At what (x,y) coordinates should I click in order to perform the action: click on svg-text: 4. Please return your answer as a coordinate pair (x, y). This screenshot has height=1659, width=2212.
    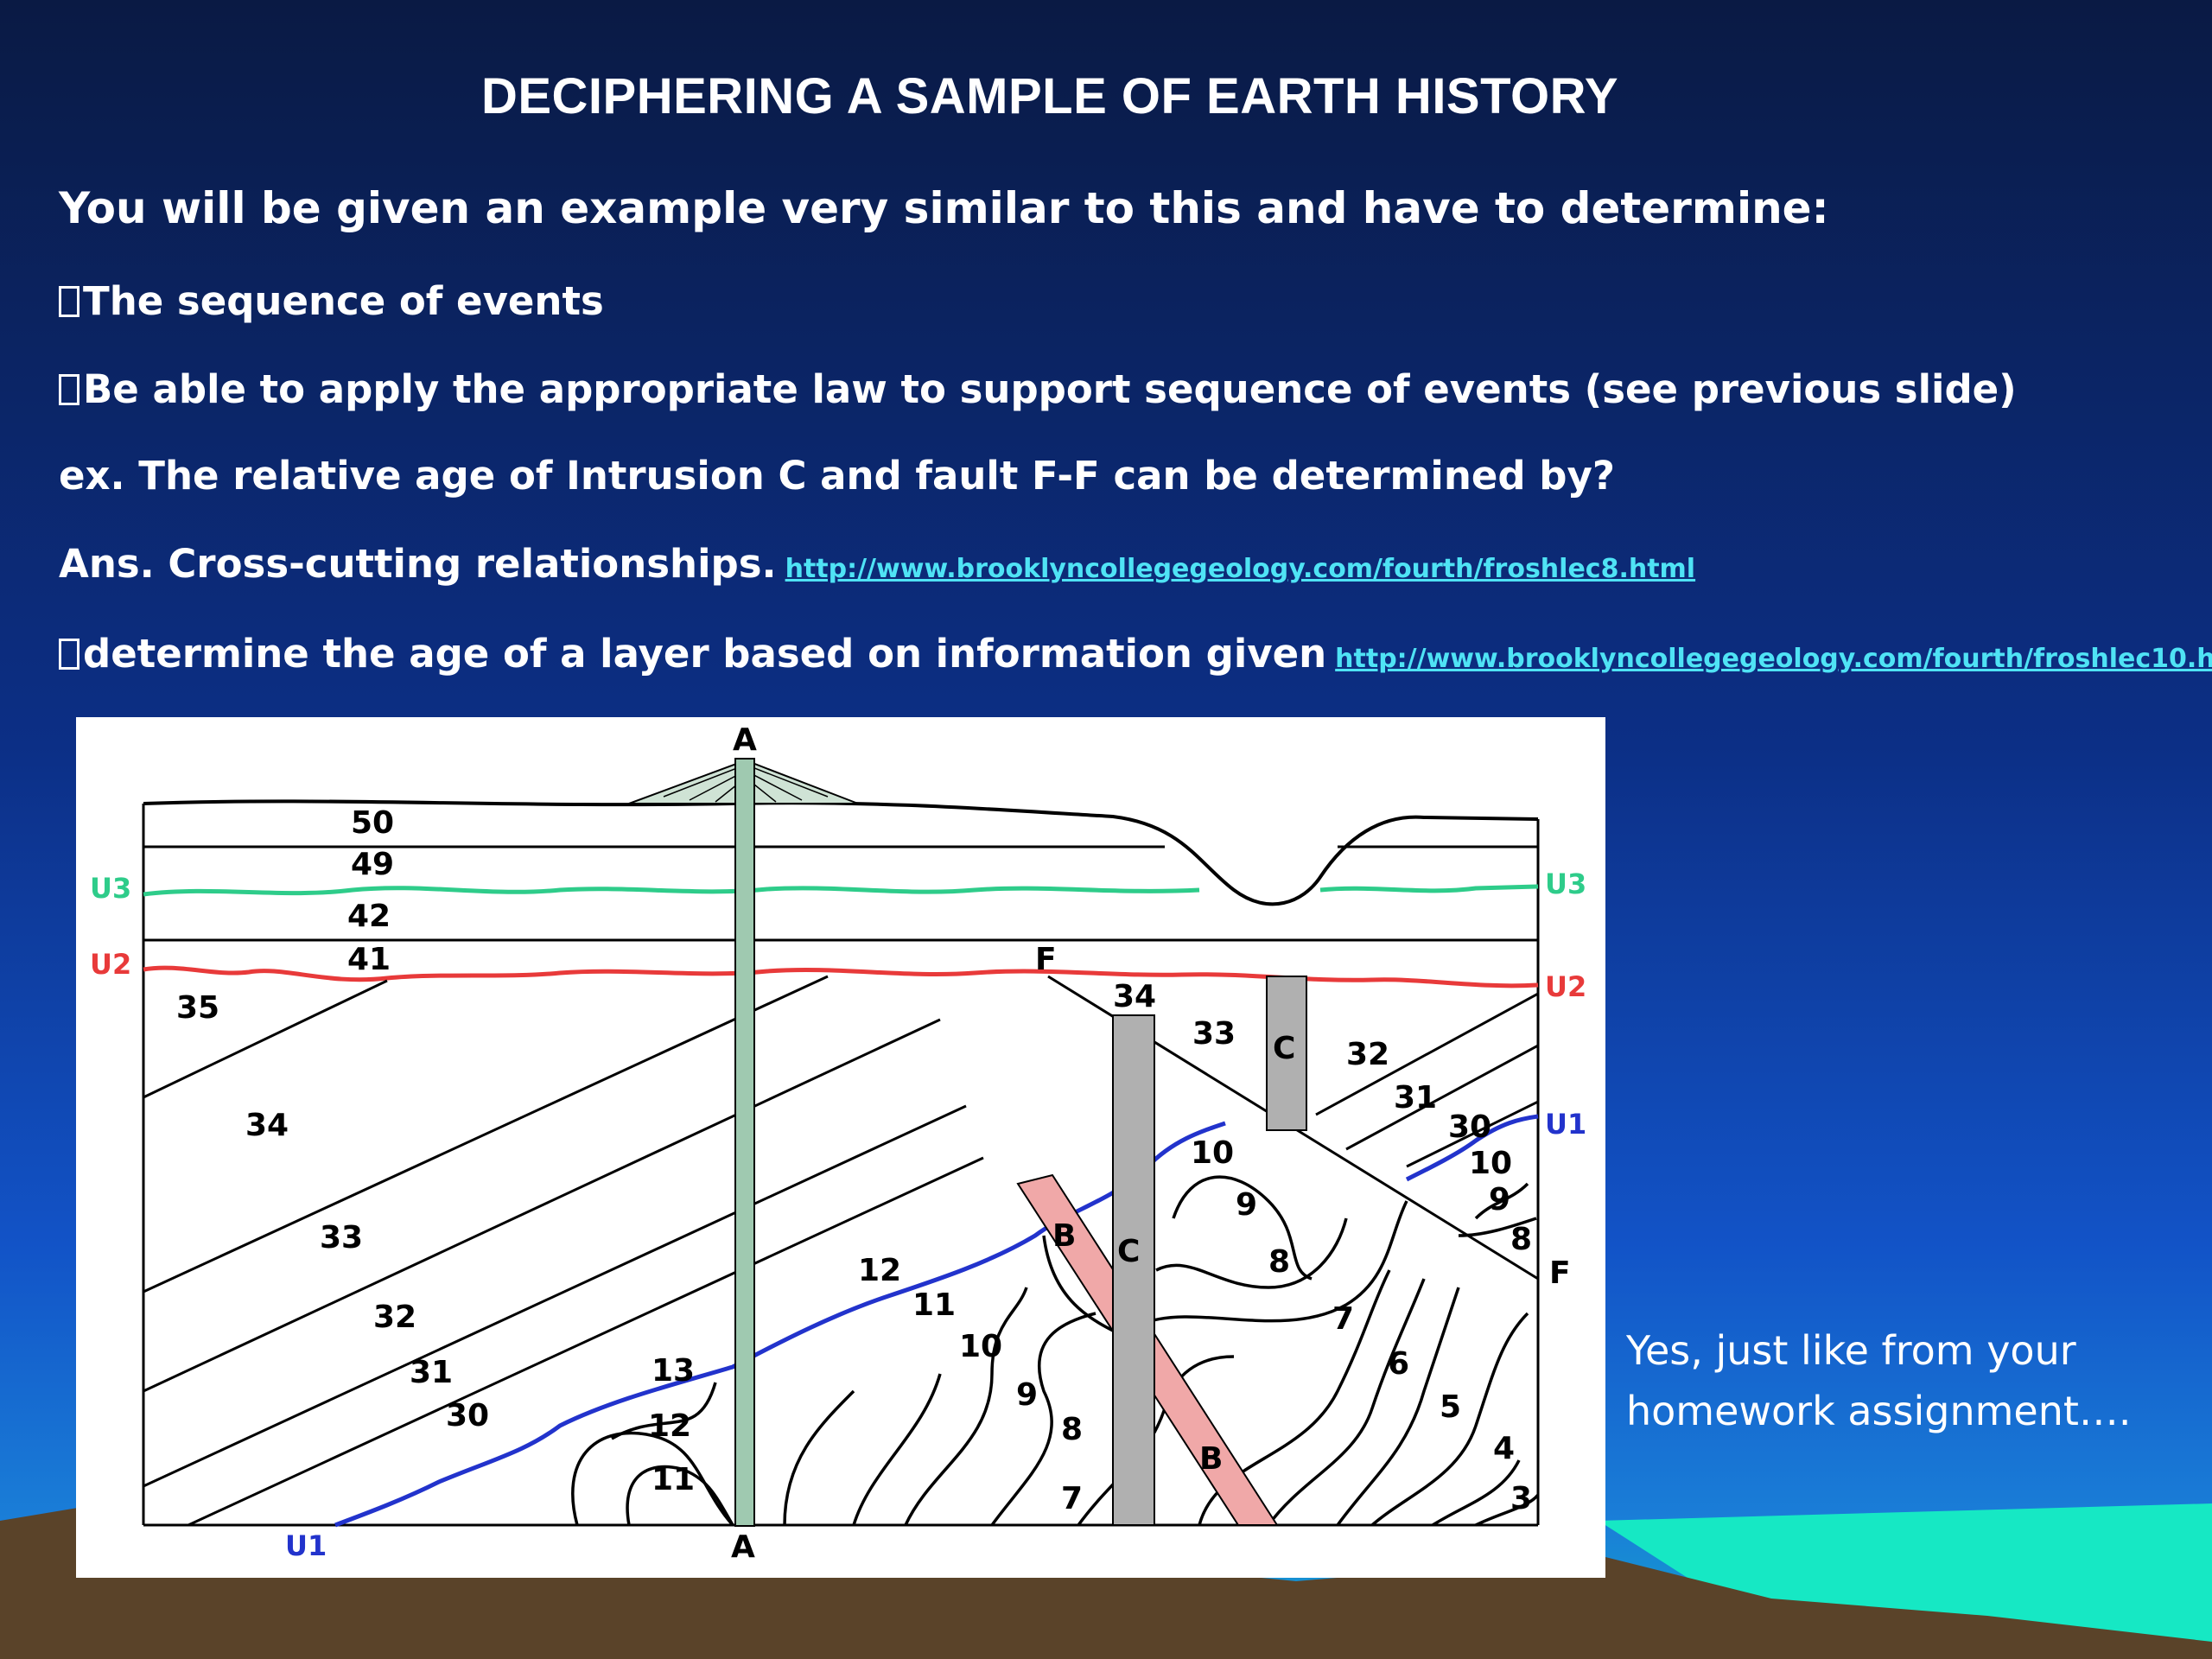
    Looking at the image, I should click on (1504, 1448).